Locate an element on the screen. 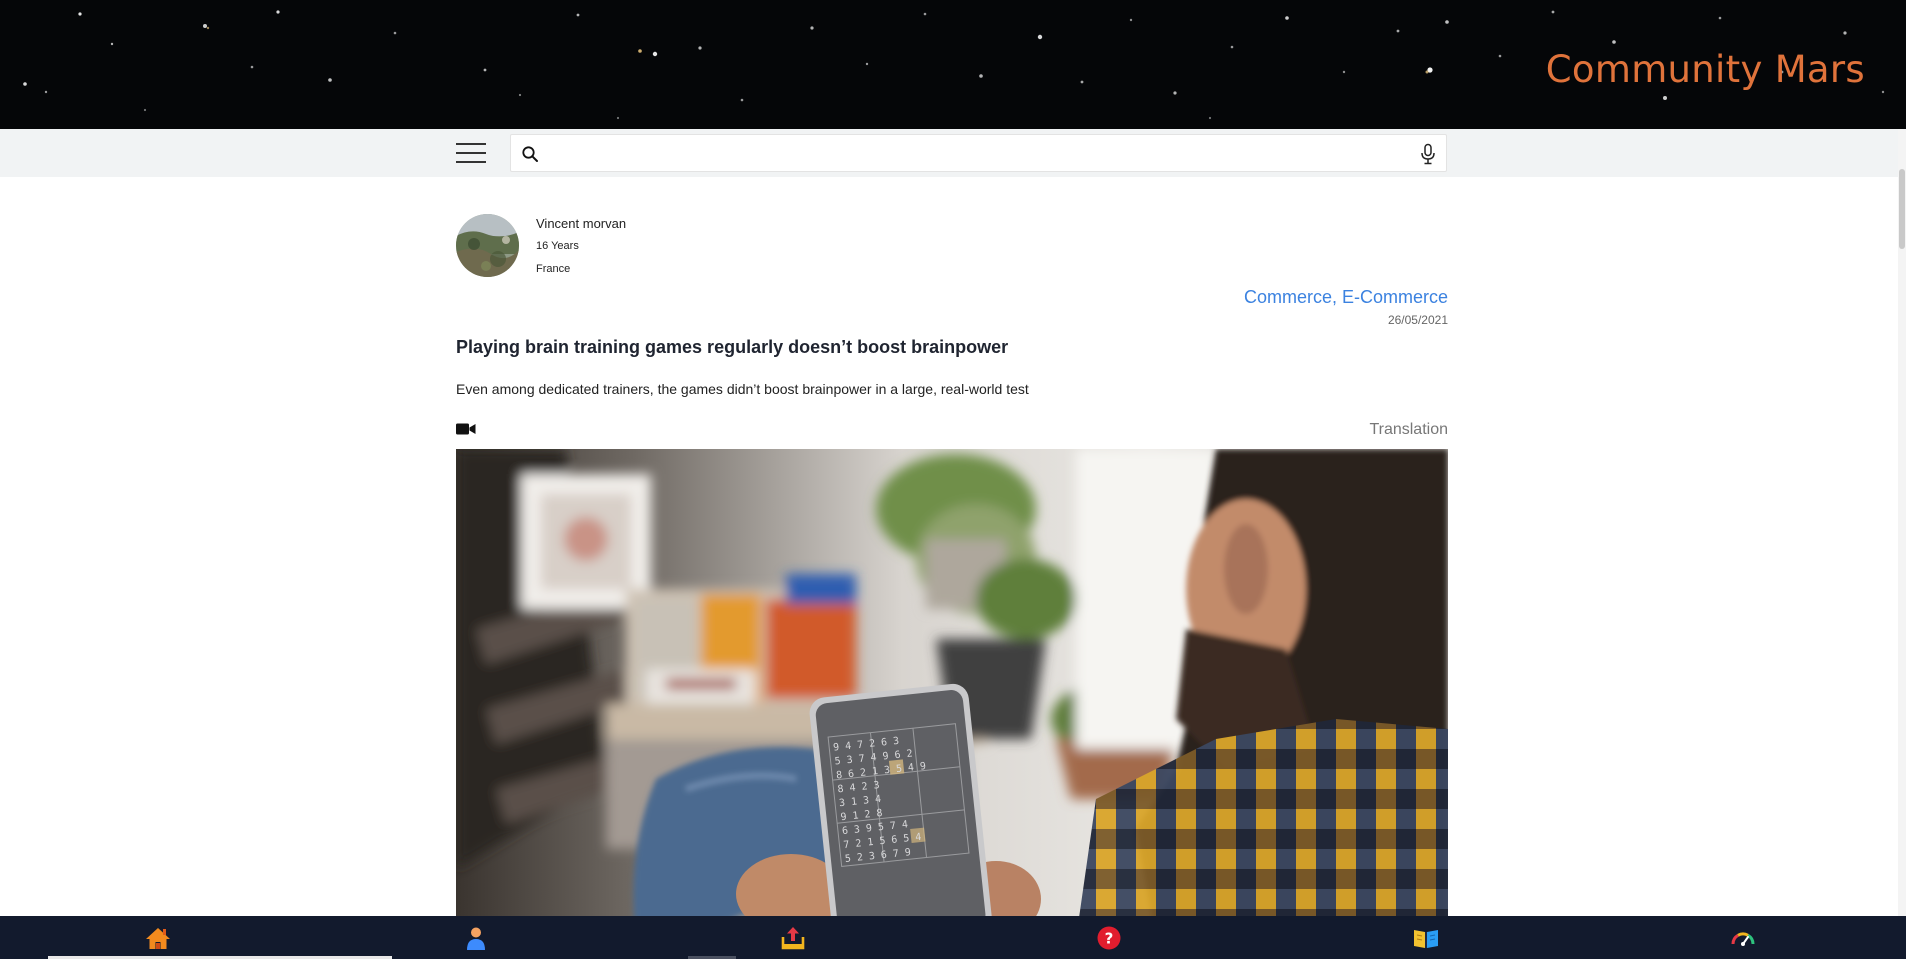  microphone-icon is located at coordinates (1428, 154).